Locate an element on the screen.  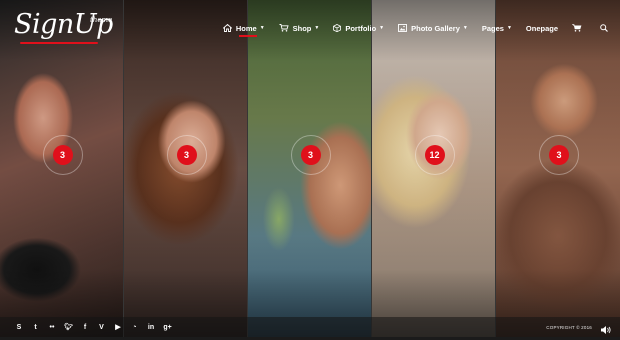
logo-text: SignUp is located at coordinates (63, 24).